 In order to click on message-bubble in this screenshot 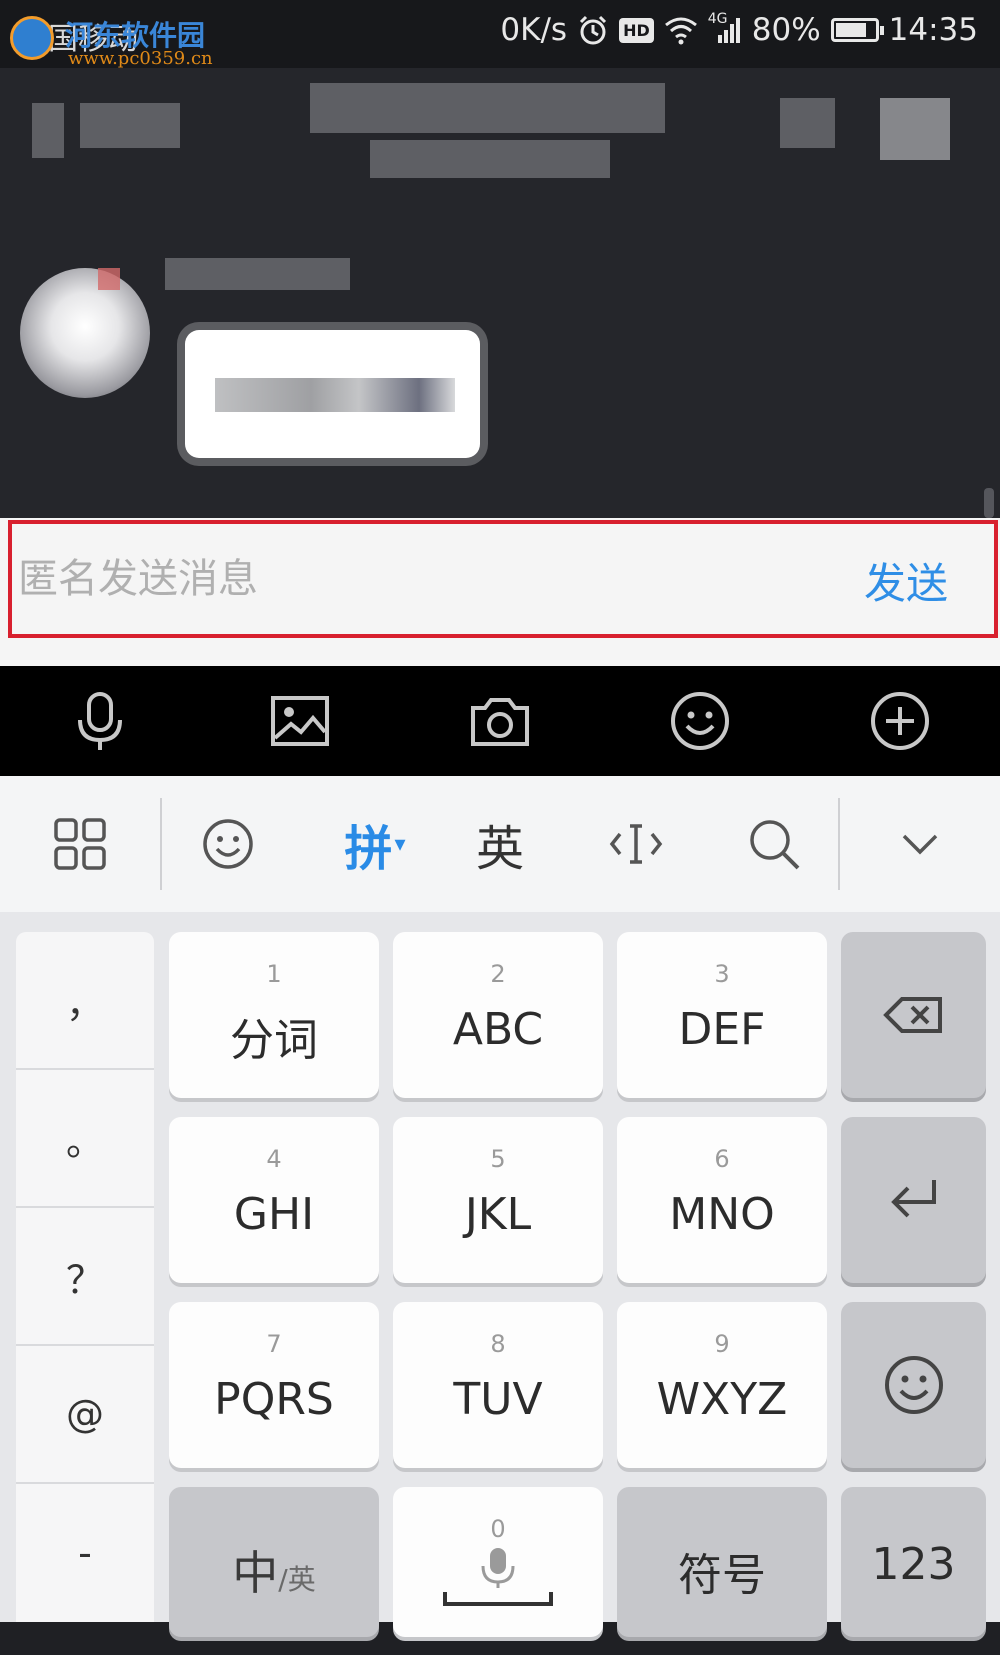, I will do `click(332, 394)`.